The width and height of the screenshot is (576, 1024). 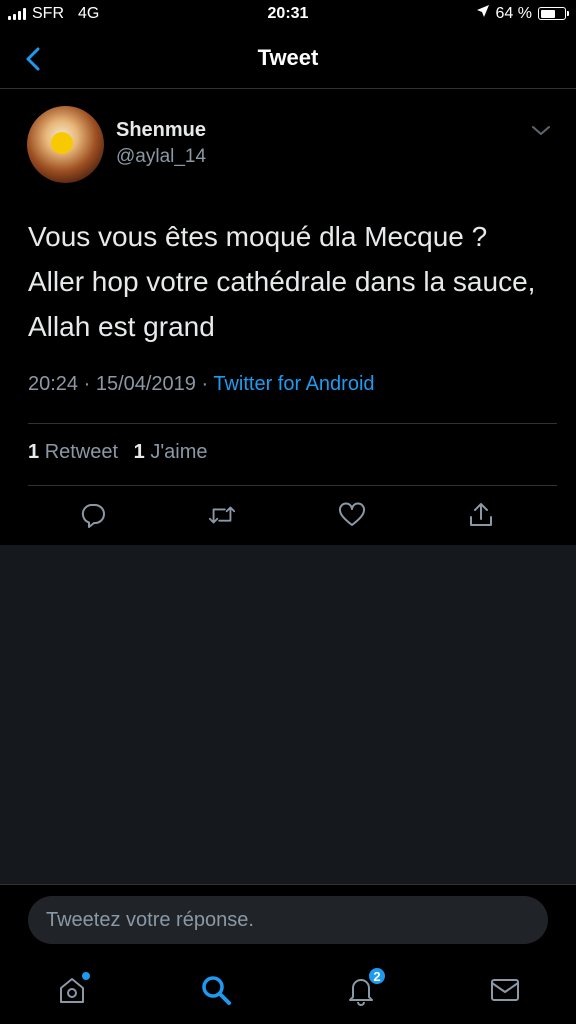 I want to click on notifications-badge: 2, so click(x=377, y=976).